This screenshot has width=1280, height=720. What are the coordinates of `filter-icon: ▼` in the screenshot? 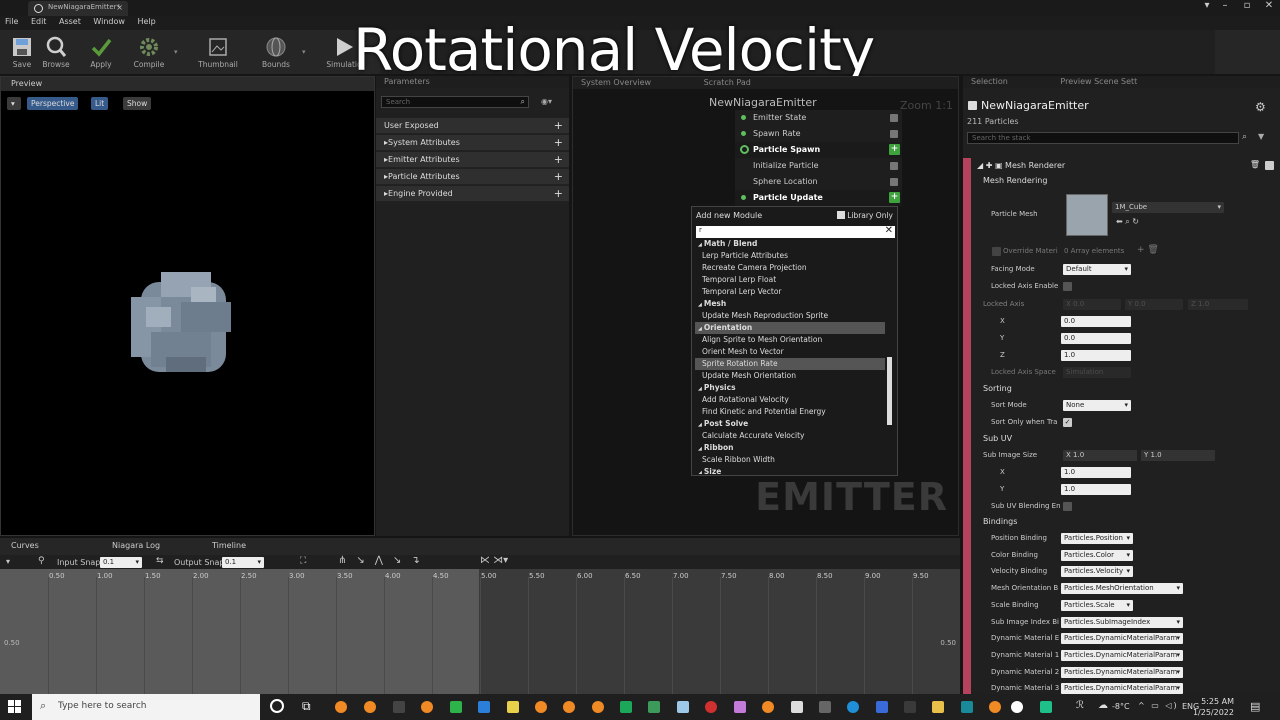 It's located at (1261, 136).